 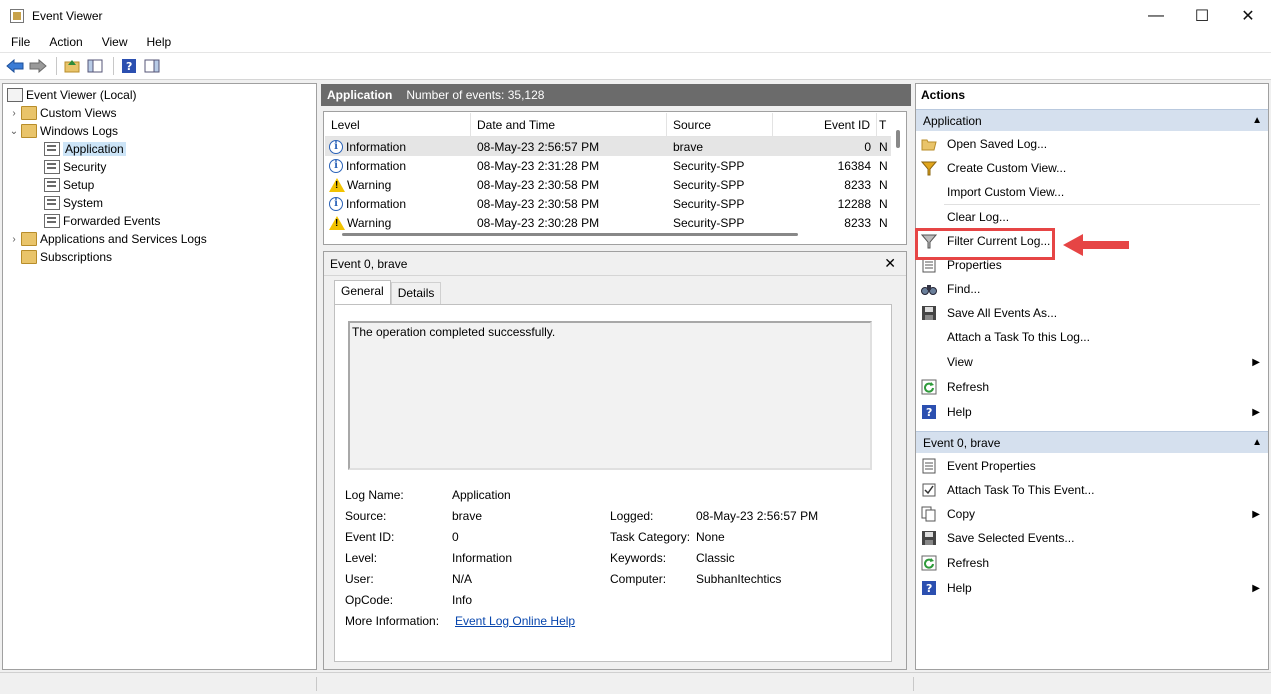 I want to click on red-arrow-icon, so click(x=1096, y=245).